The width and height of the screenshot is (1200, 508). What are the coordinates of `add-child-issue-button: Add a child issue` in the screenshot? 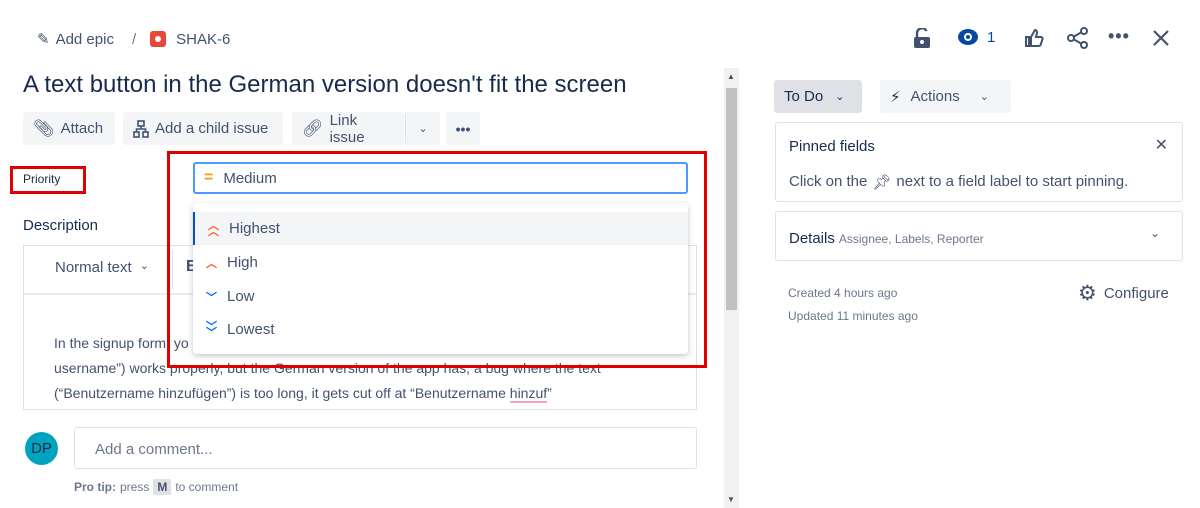 It's located at (203, 128).